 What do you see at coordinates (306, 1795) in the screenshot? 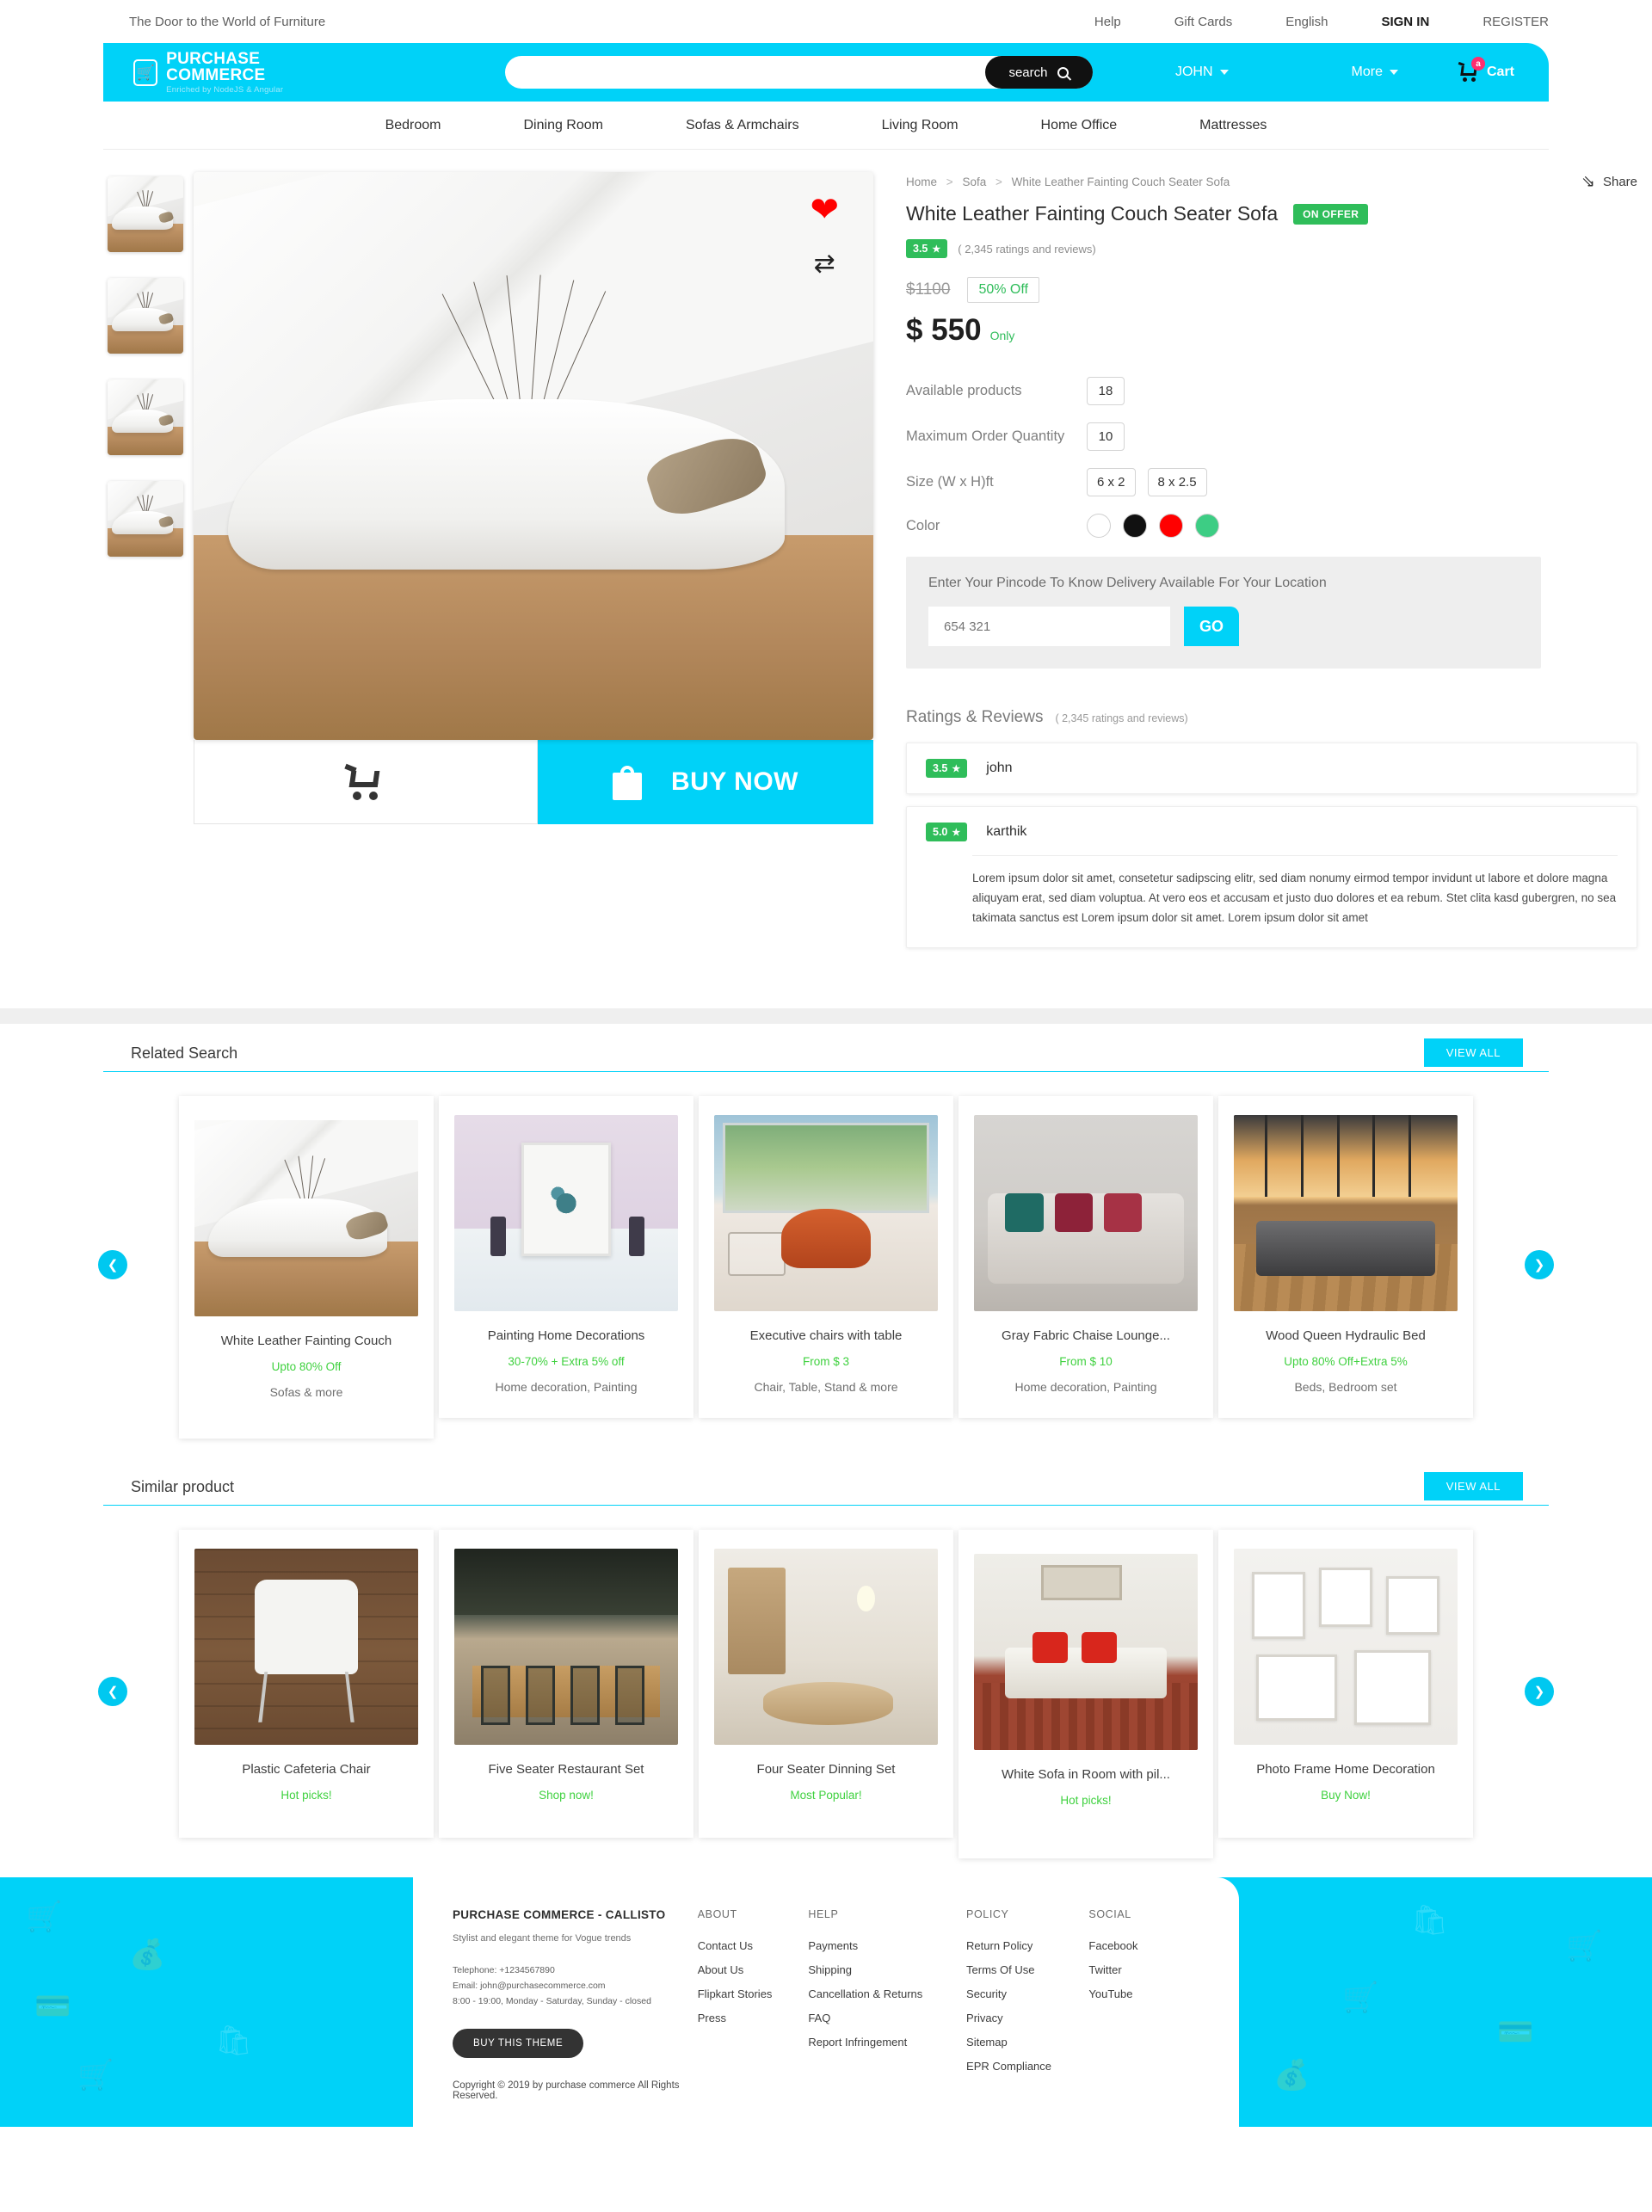
I see `product-card-offer: Hot picks!` at bounding box center [306, 1795].